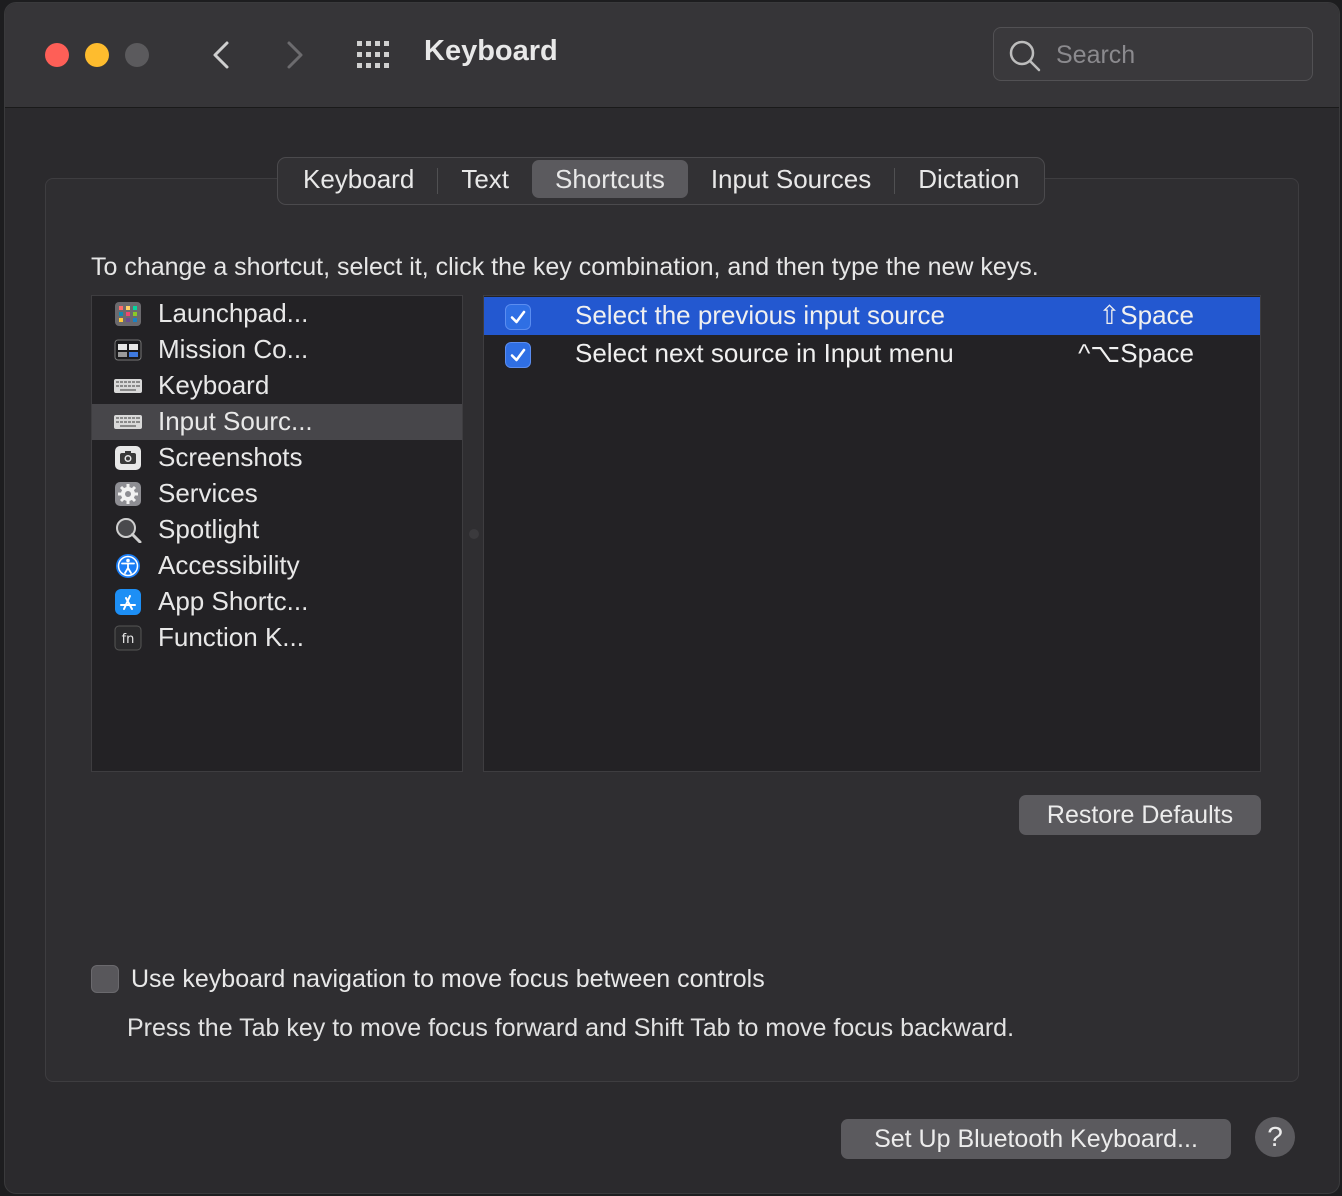 This screenshot has height=1196, width=1342. Describe the element at coordinates (764, 353) in the screenshot. I see `shortcut-label: Select next source in Input menu` at that location.